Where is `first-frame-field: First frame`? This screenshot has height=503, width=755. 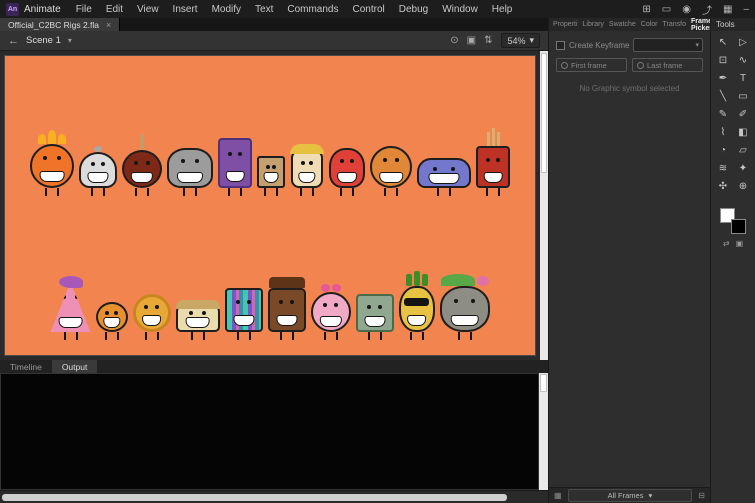 first-frame-field: First frame is located at coordinates (591, 65).